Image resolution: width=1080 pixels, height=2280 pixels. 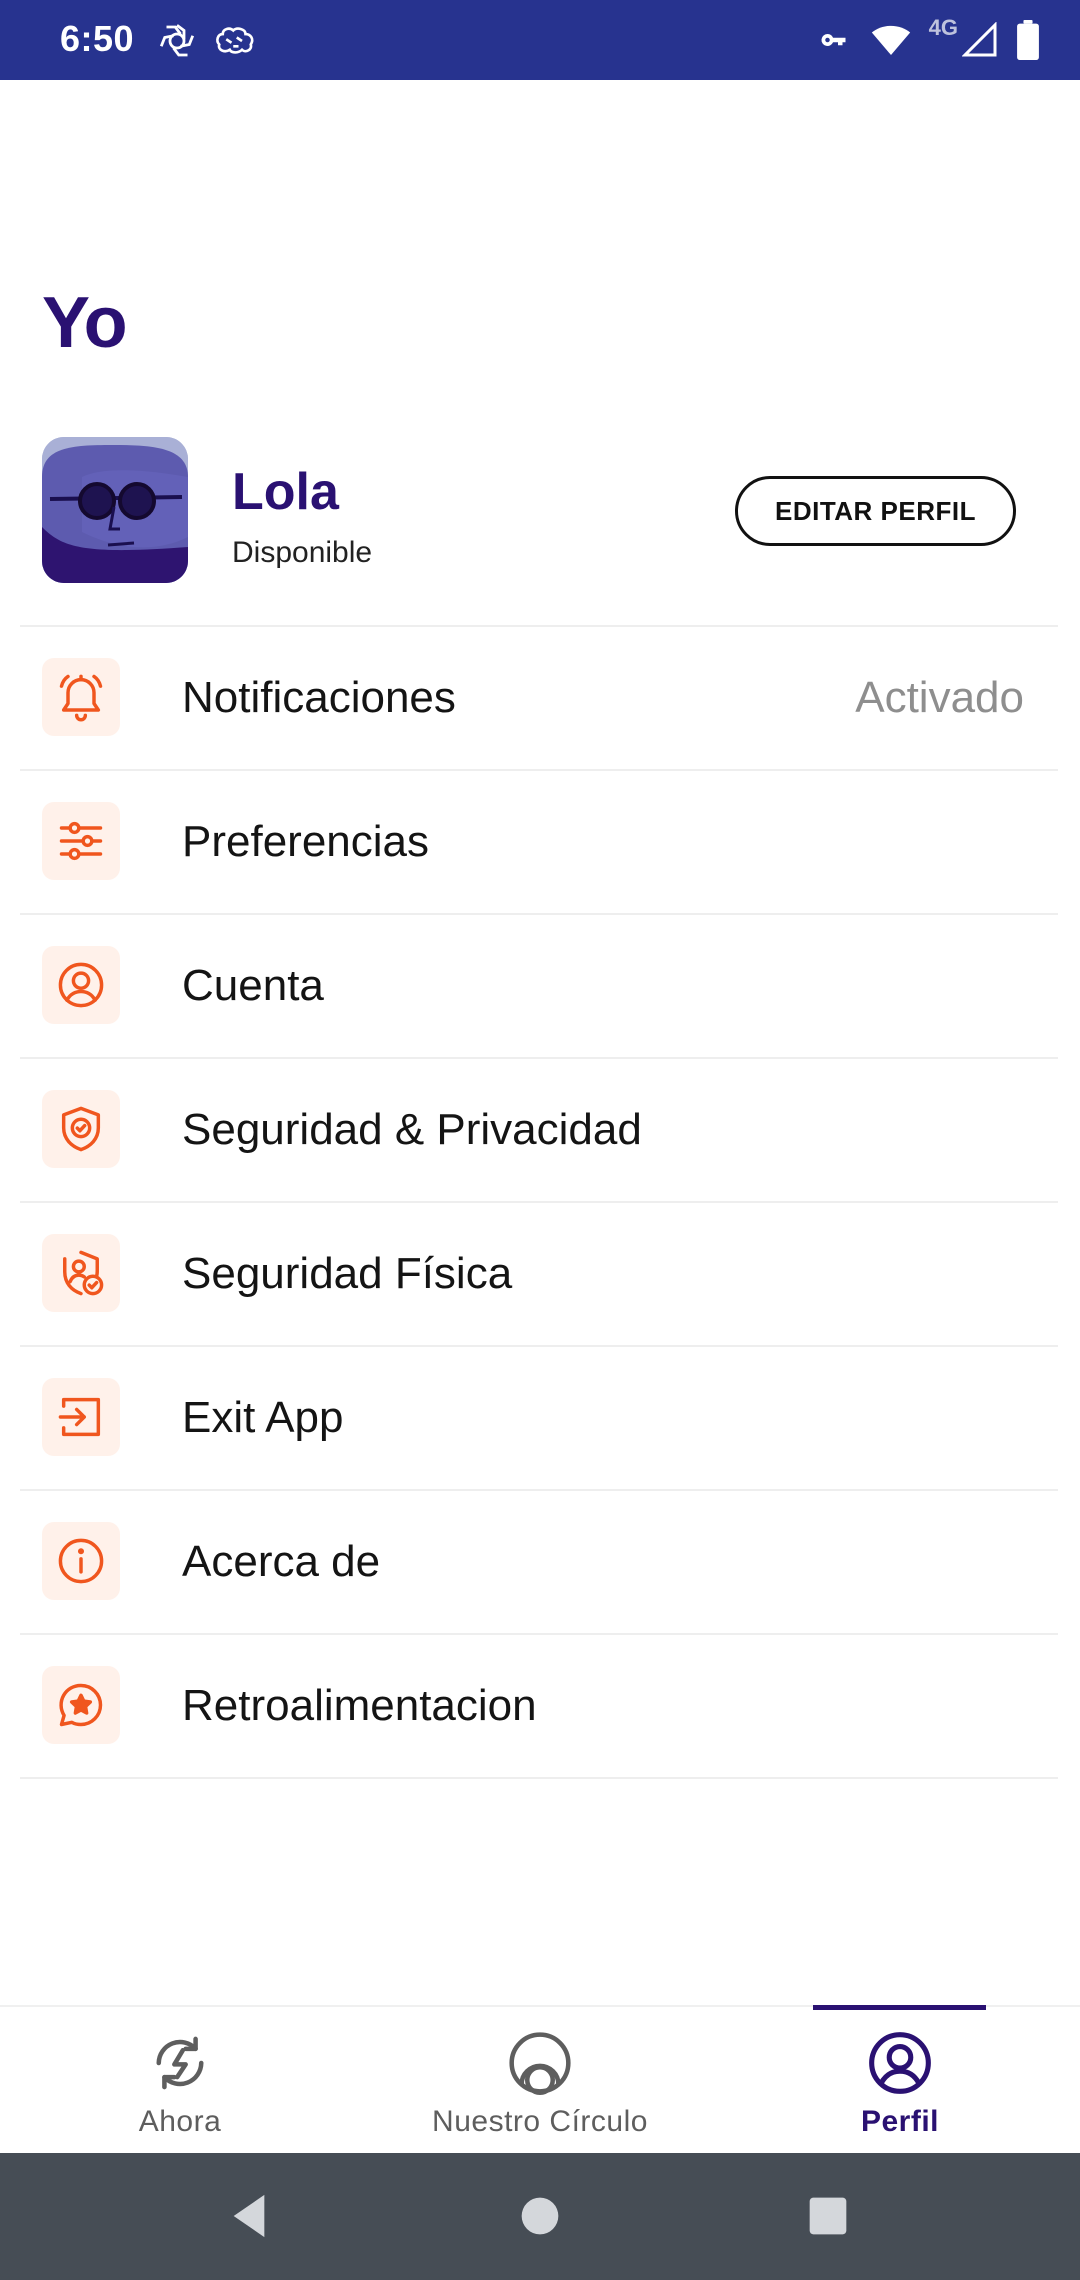 What do you see at coordinates (828, 2216) in the screenshot?
I see `recents-icon` at bounding box center [828, 2216].